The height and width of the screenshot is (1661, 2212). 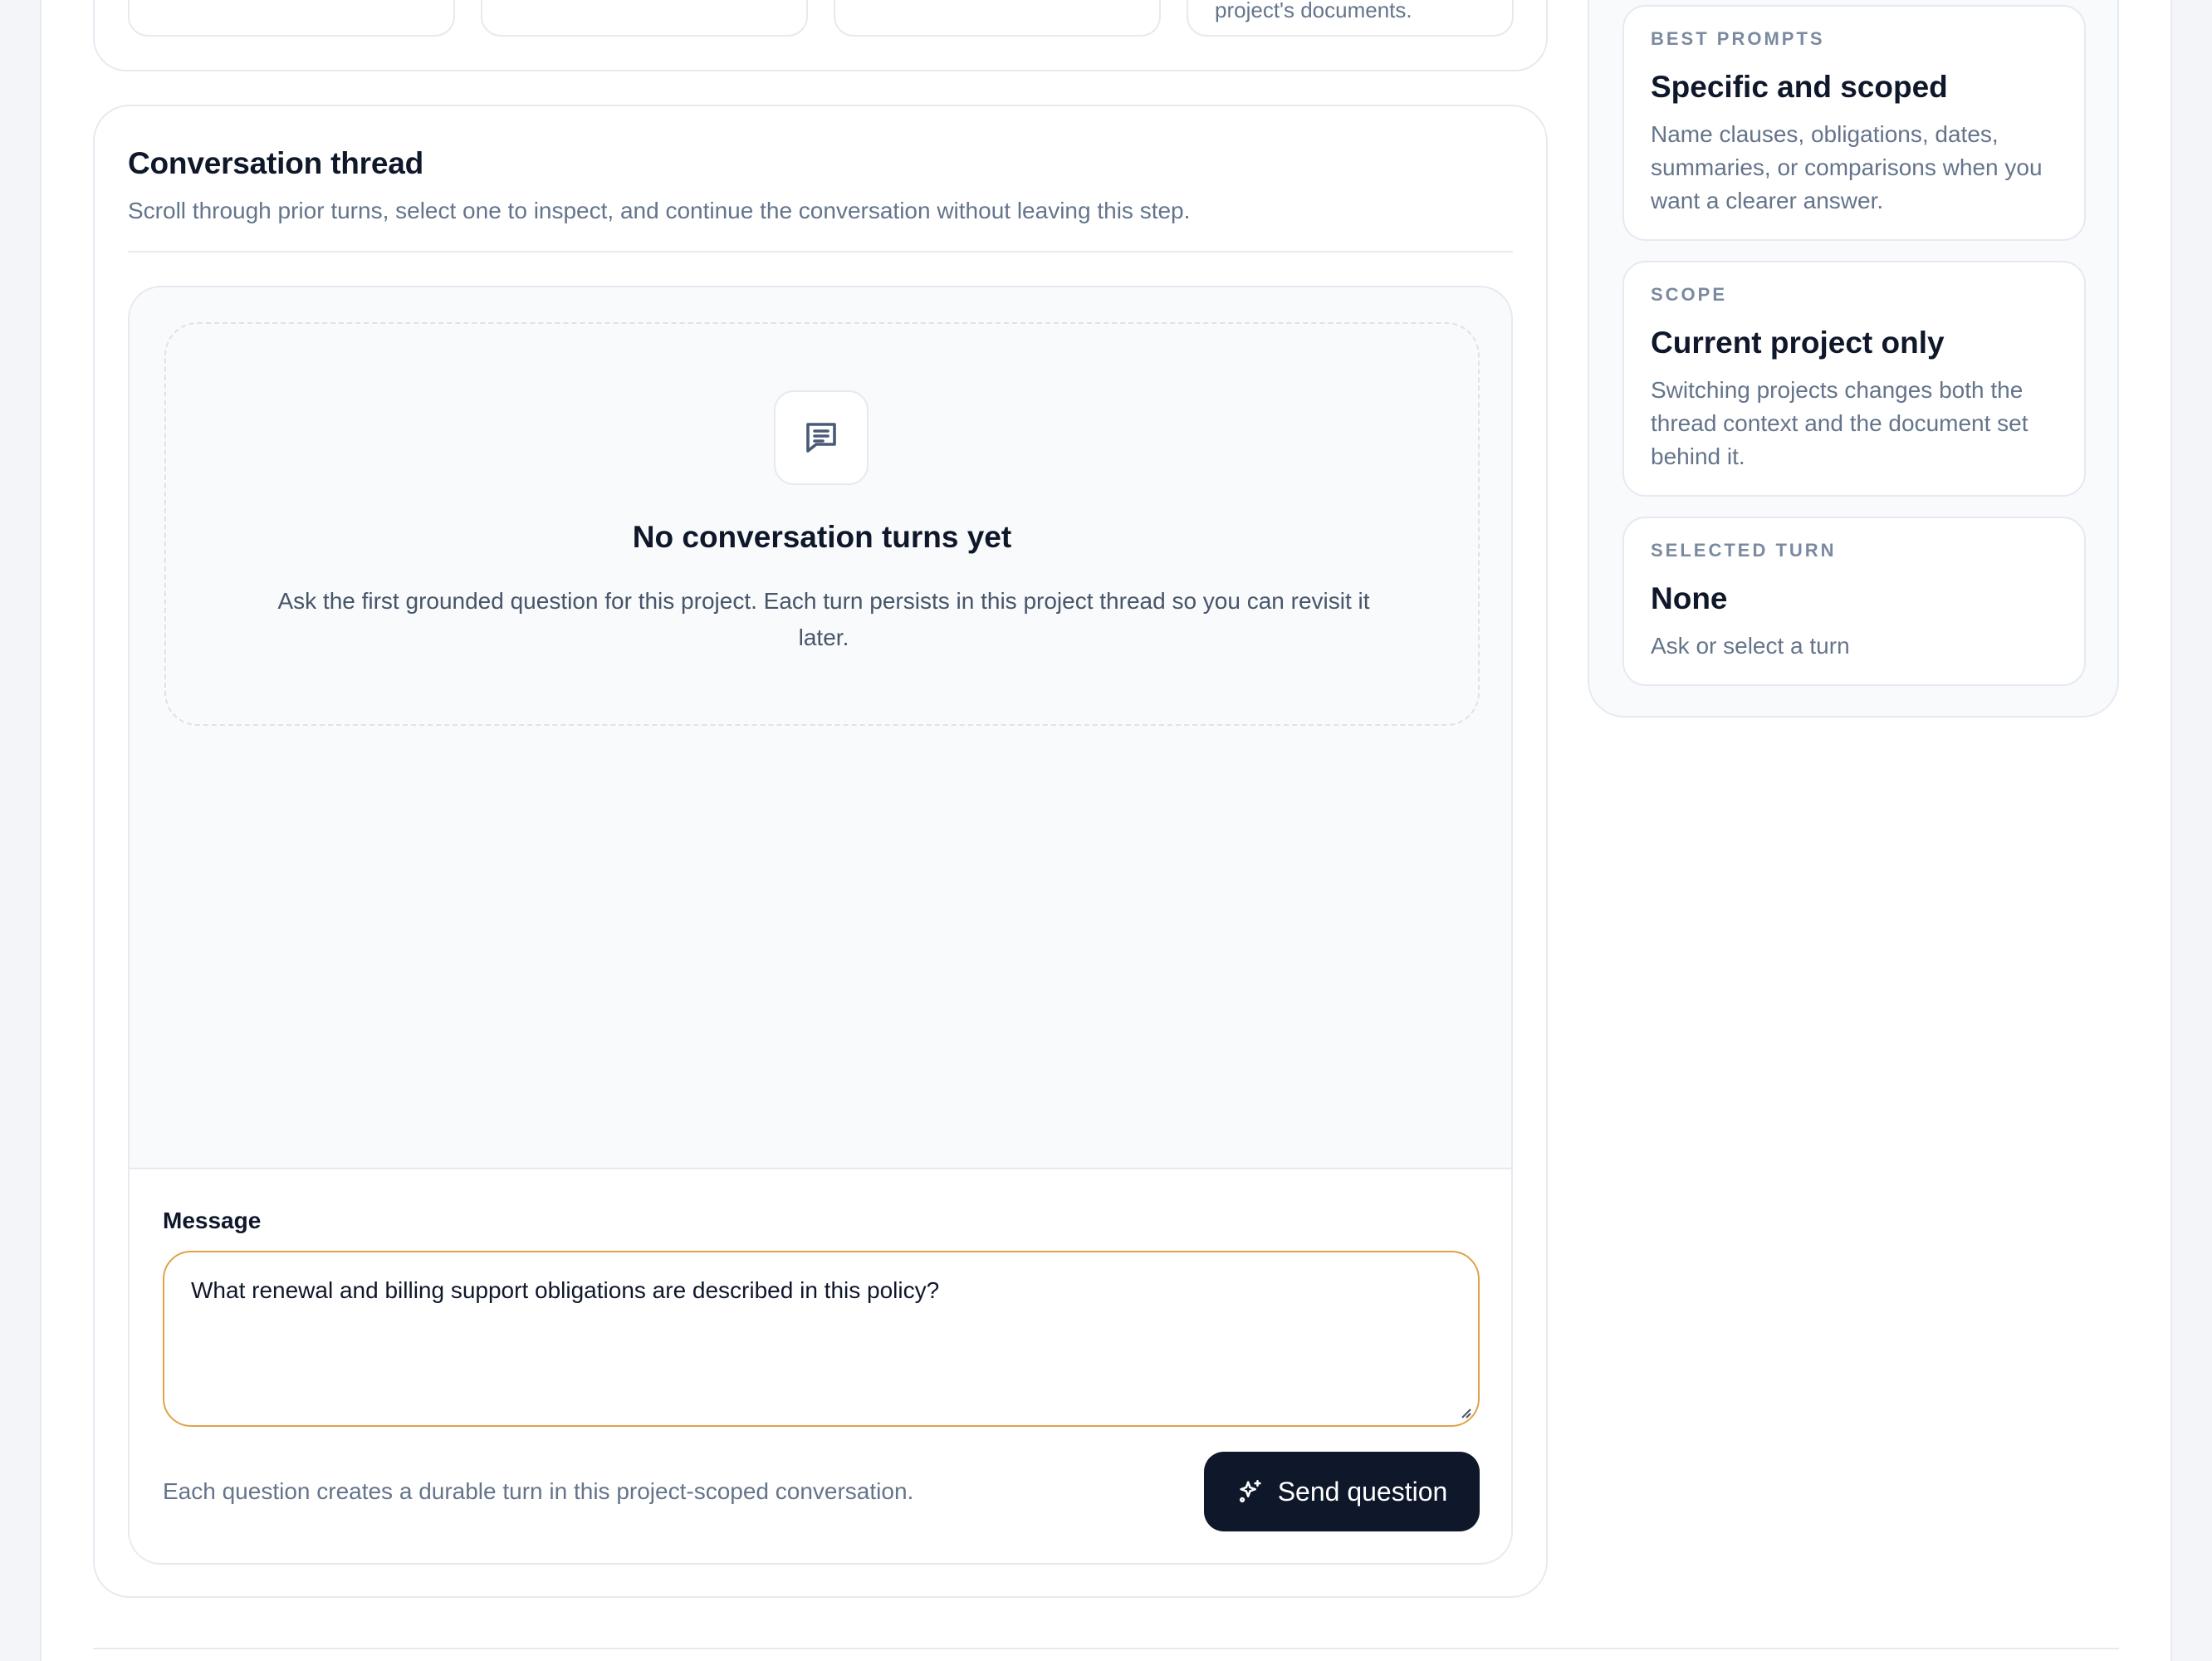 I want to click on send-question-label: Send question, so click(x=1362, y=1491).